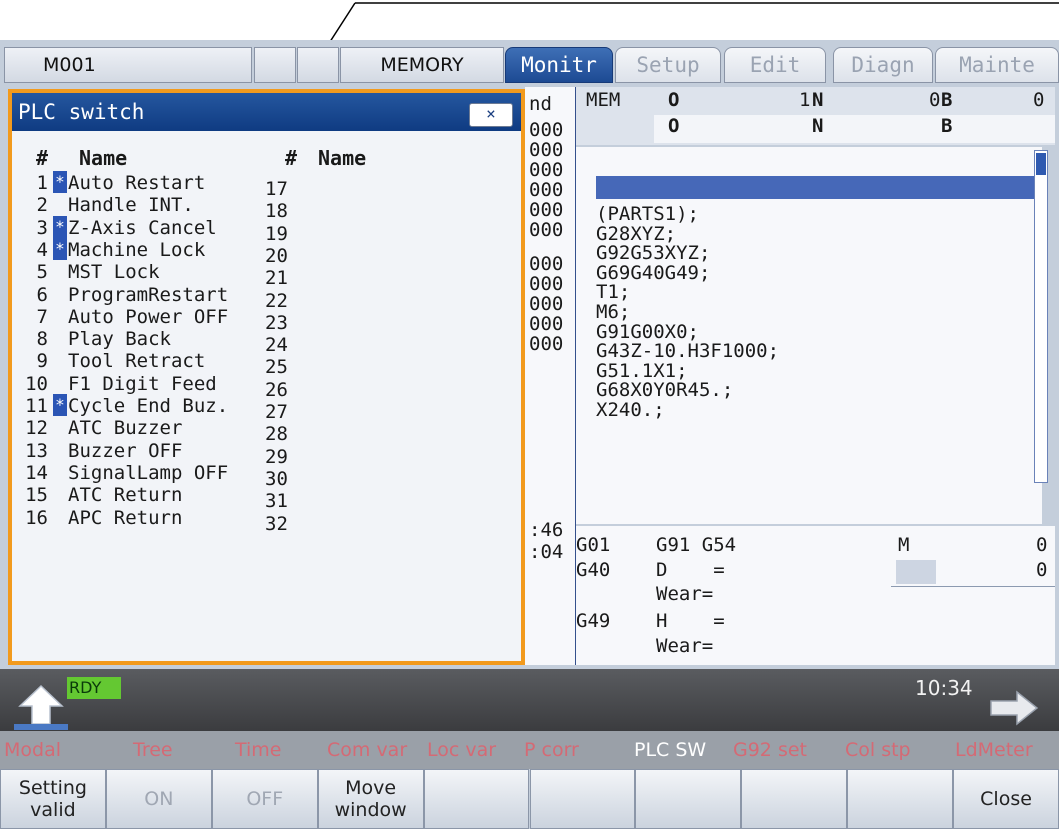  I want to click on tab-setup: Setup, so click(668, 65).